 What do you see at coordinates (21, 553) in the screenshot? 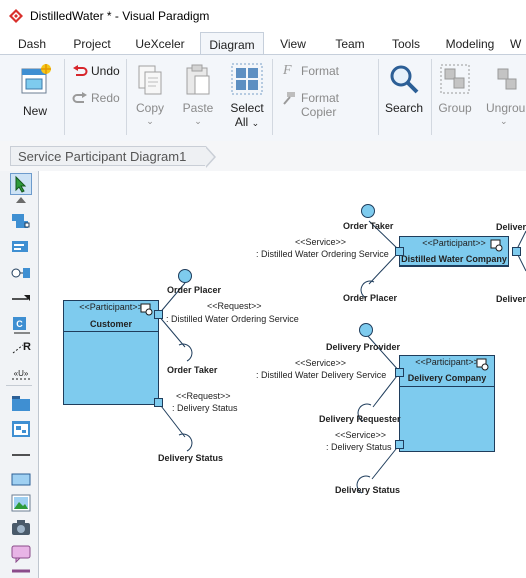
I see `note-tool-icon` at bounding box center [21, 553].